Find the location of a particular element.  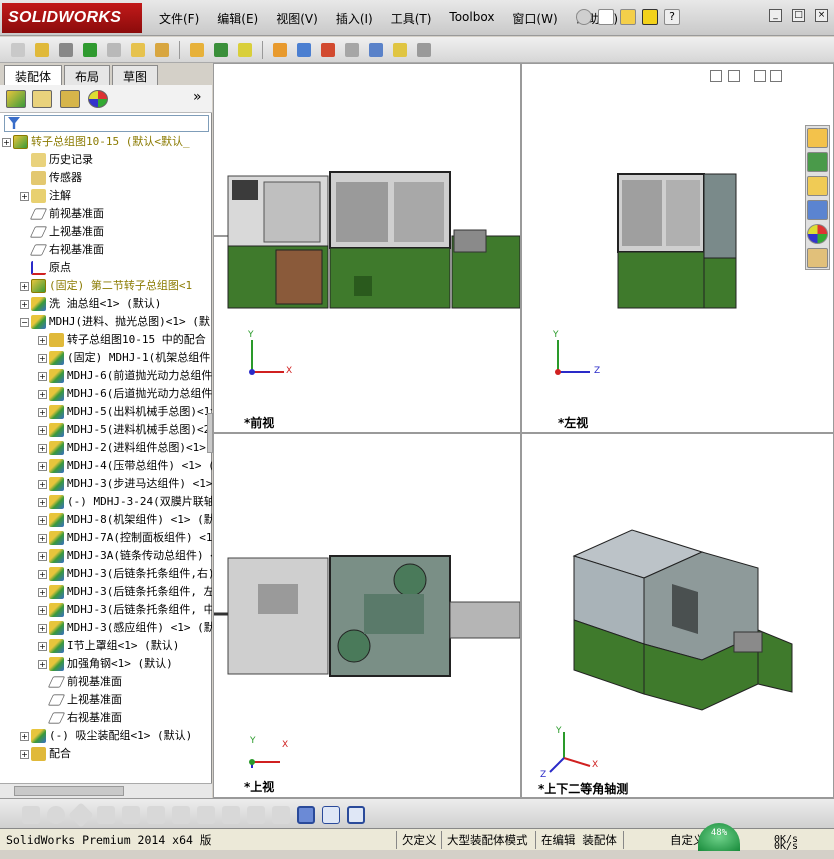

new-motion-study-icon is located at coordinates (245, 50).